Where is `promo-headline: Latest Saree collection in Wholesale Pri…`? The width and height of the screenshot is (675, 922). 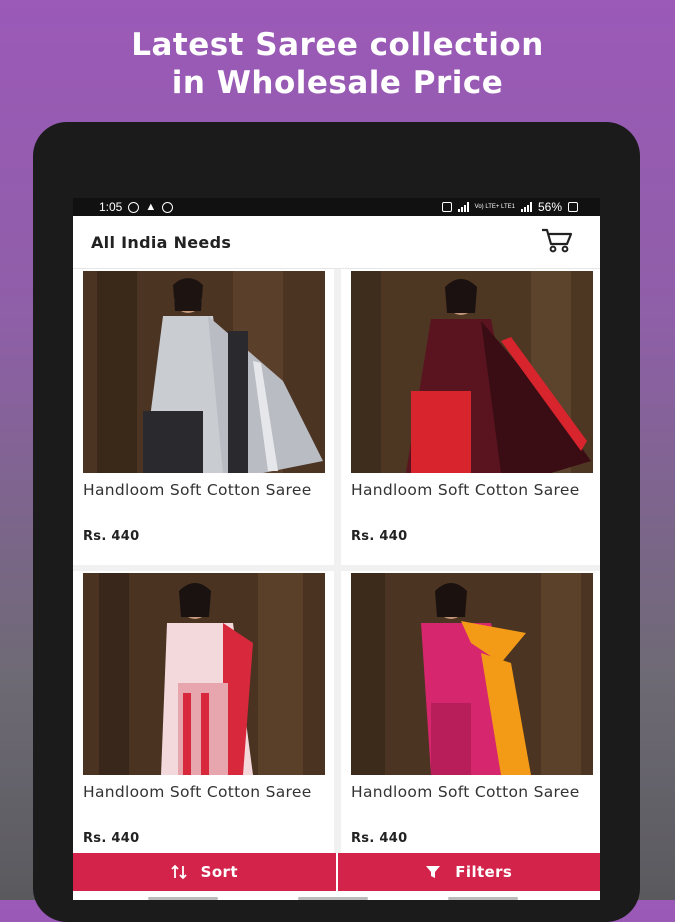
promo-headline: Latest Saree collection in Wholesale Pri… is located at coordinates (337, 64).